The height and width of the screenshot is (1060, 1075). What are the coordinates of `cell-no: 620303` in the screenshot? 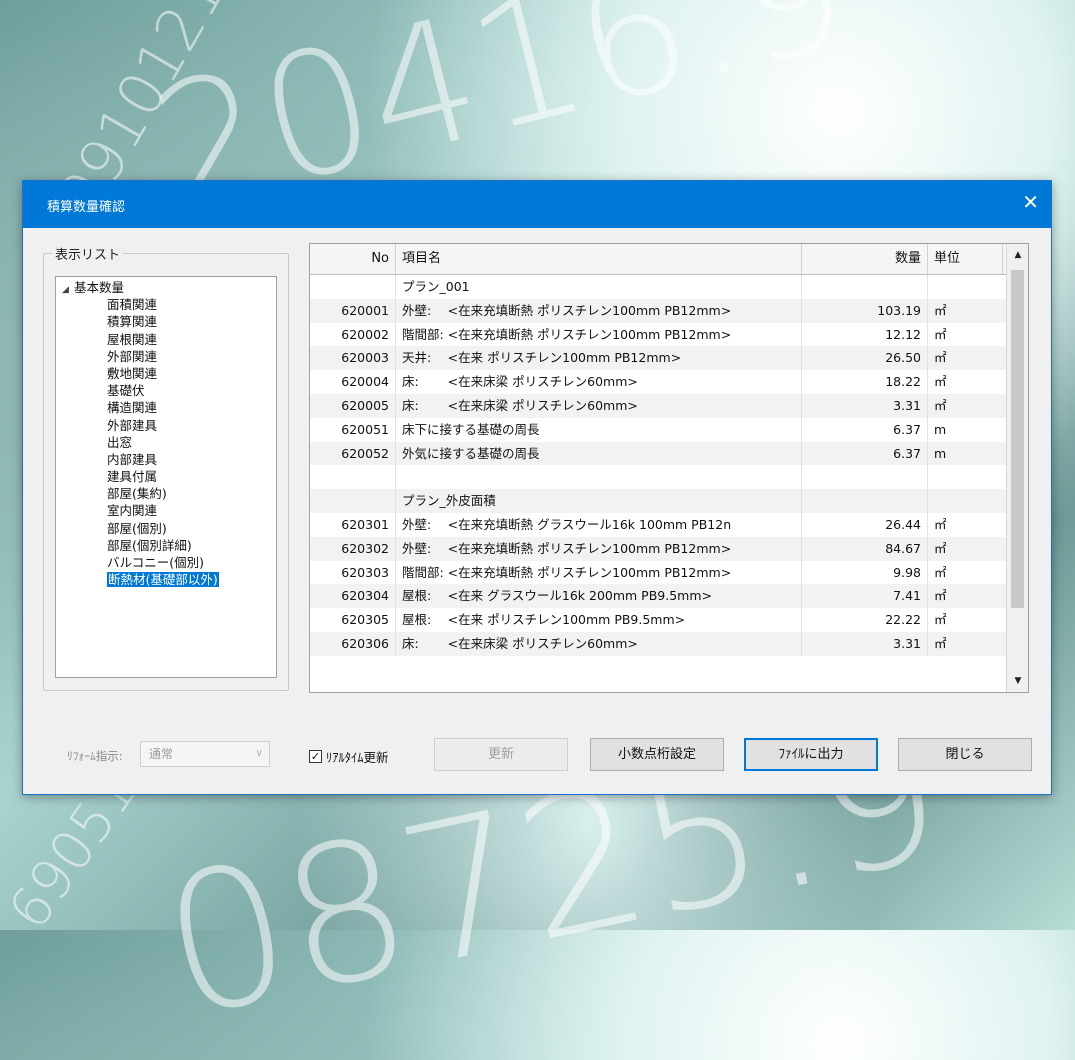 It's located at (353, 572).